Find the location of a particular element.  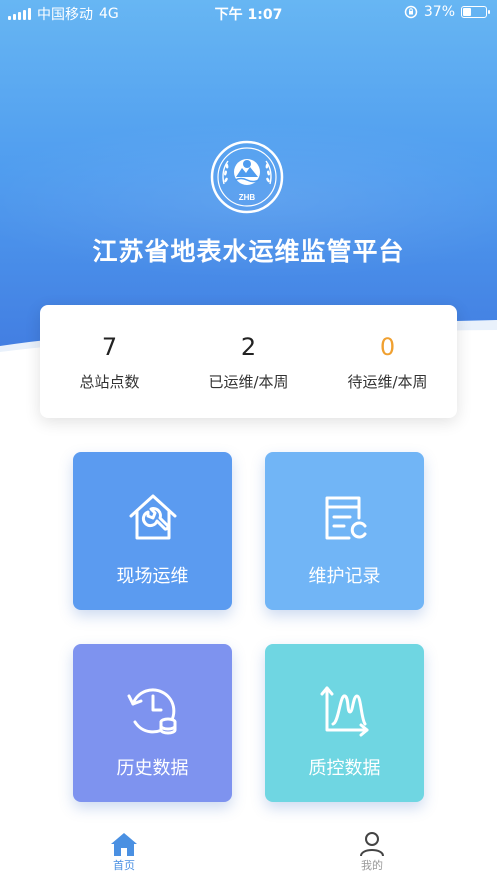

home-icon is located at coordinates (124, 844).